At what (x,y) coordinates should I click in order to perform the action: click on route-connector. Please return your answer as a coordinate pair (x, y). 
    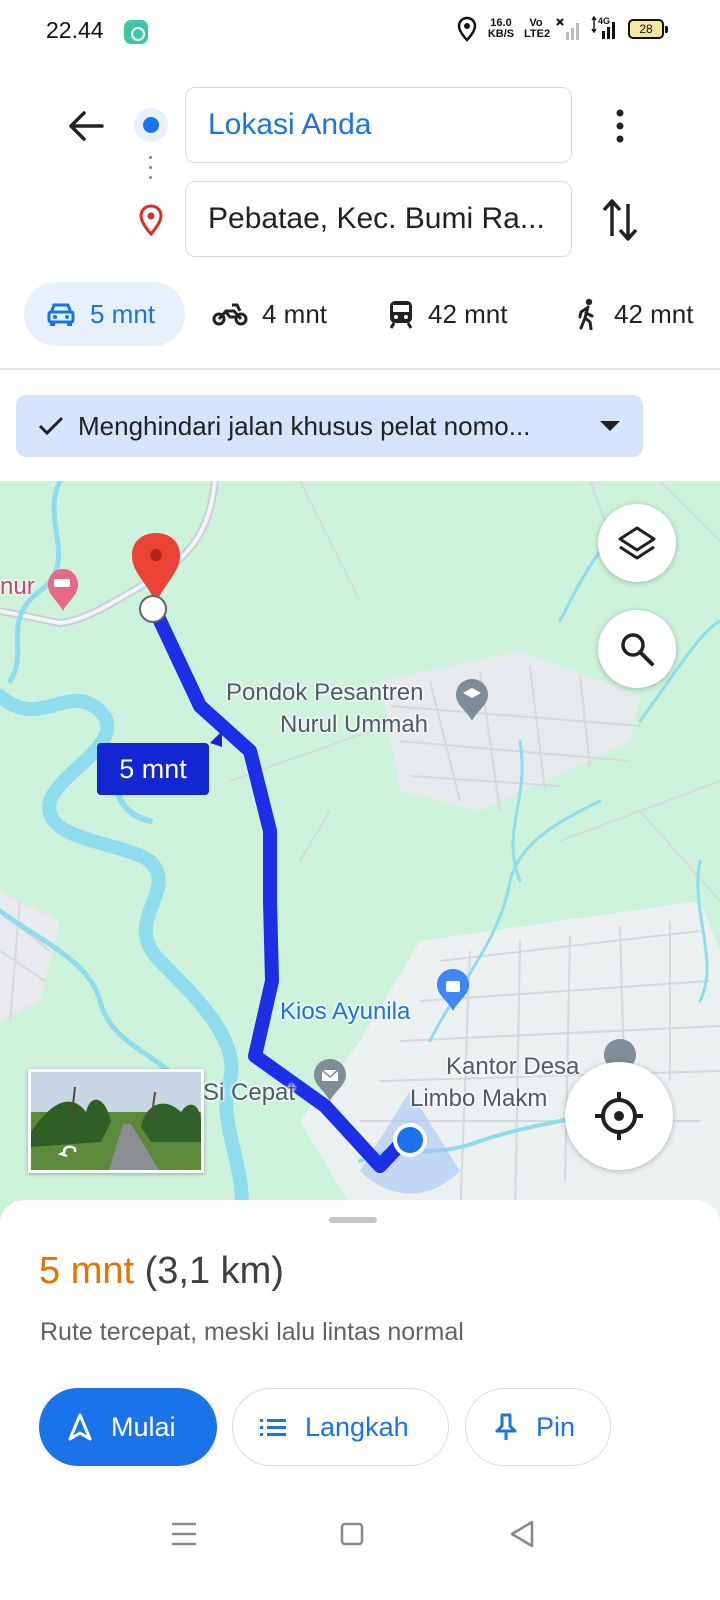
    Looking at the image, I should click on (151, 174).